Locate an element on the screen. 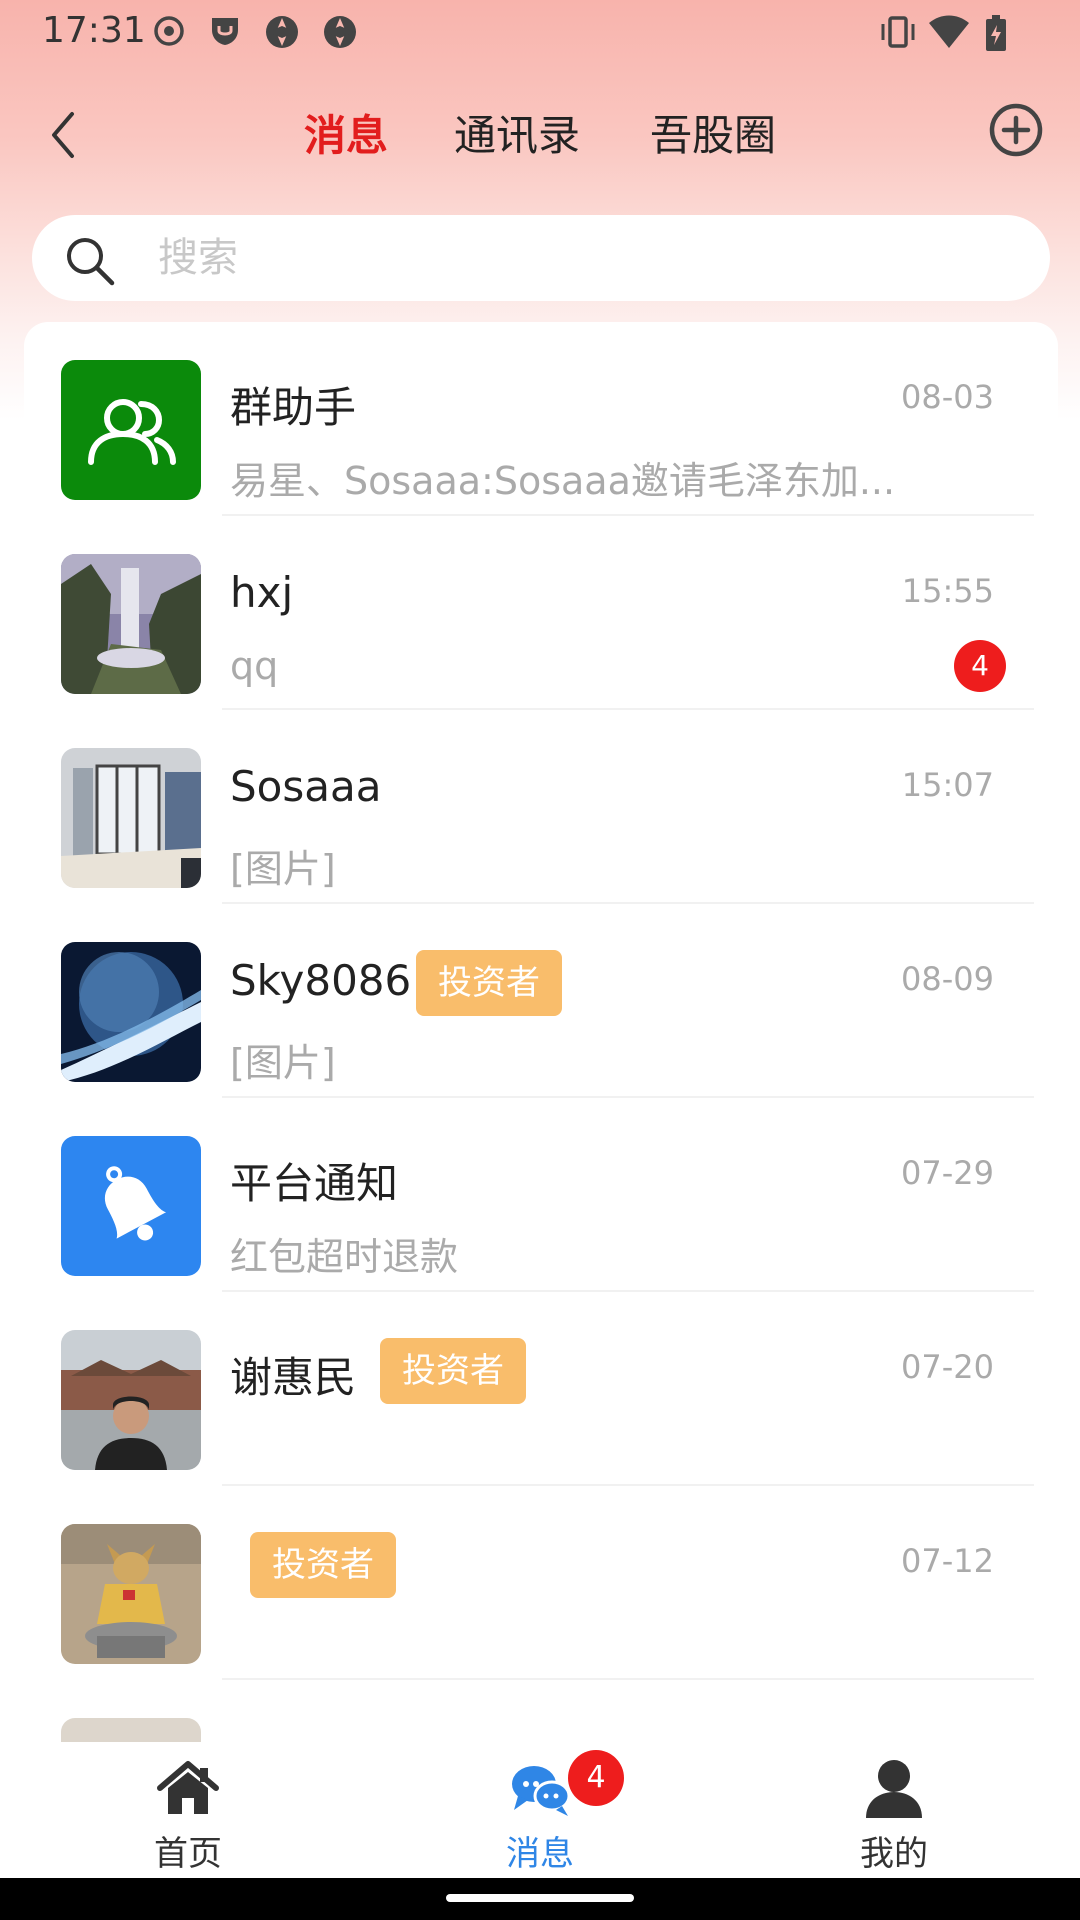 Image resolution: width=1080 pixels, height=1920 pixels. conversation-time: 07-20 is located at coordinates (947, 1367).